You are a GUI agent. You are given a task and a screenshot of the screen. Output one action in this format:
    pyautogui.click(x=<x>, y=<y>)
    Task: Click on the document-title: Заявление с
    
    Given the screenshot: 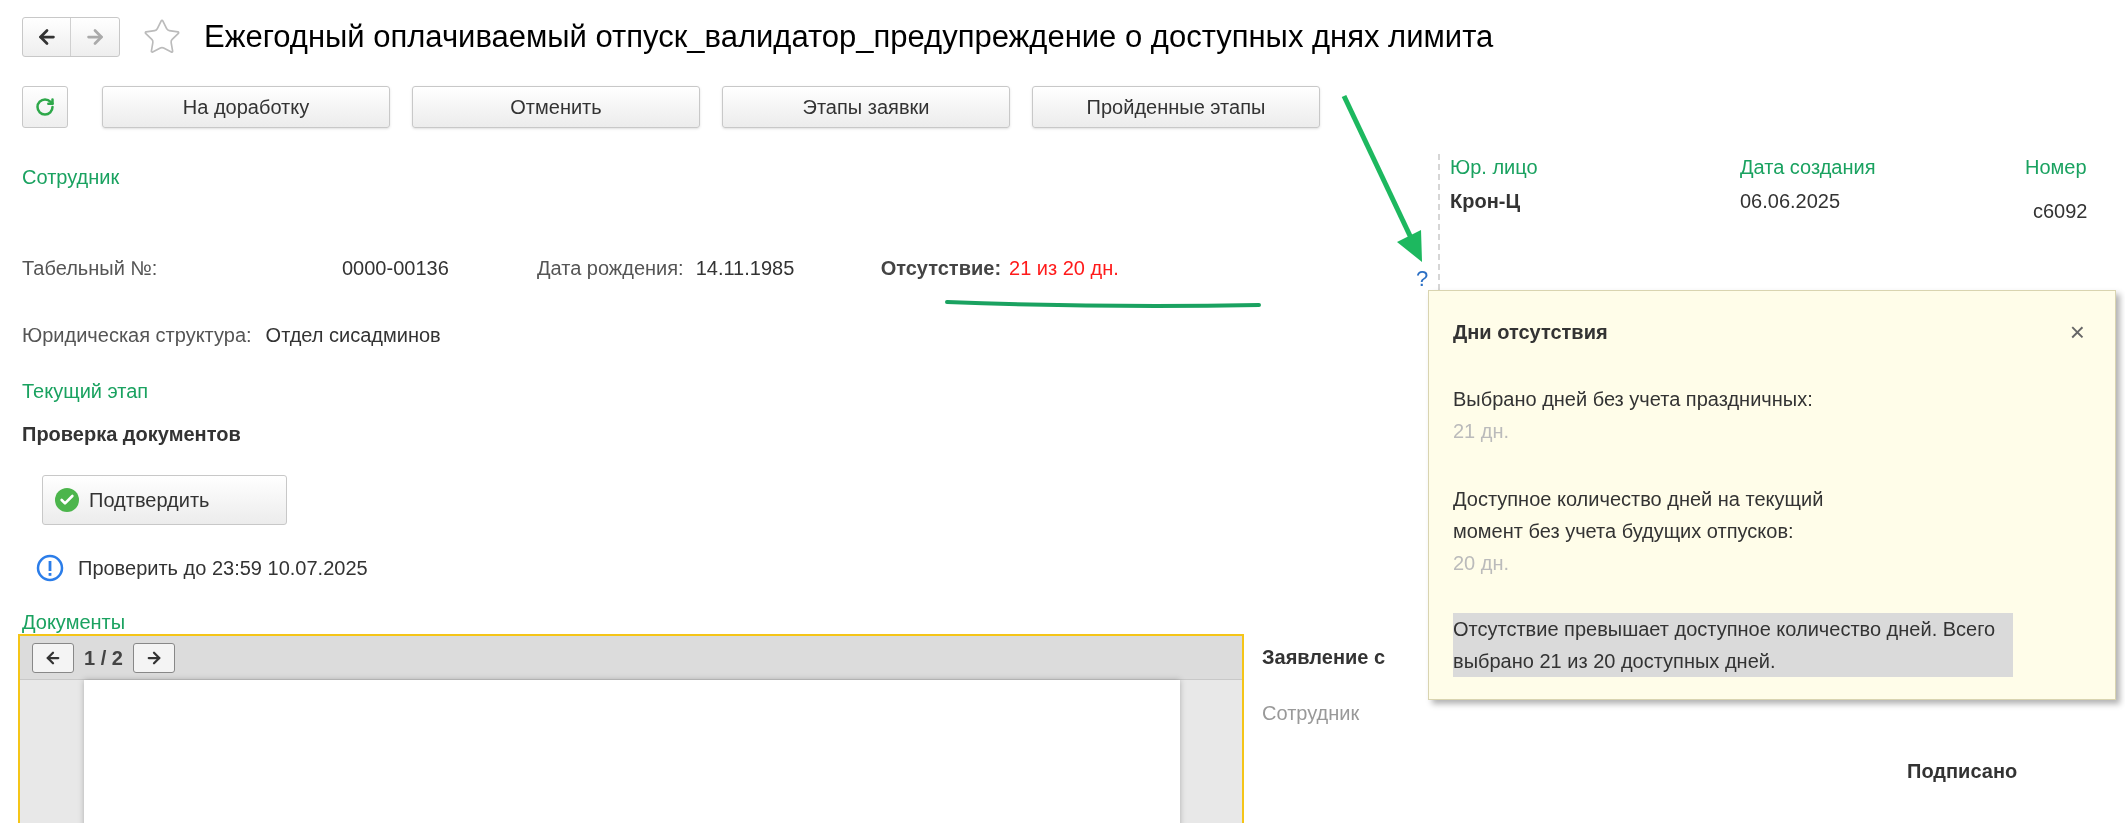 What is the action you would take?
    pyautogui.click(x=1324, y=657)
    